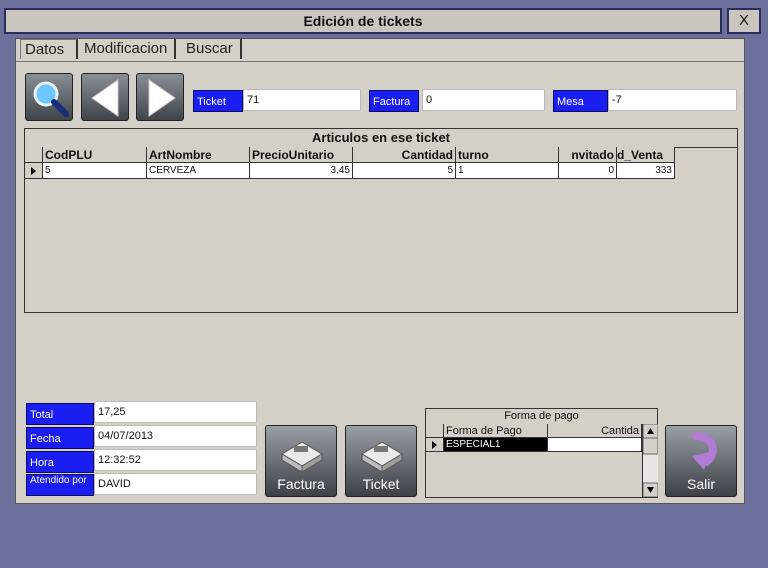  I want to click on column-header-invitado: nvitado, so click(588, 155).